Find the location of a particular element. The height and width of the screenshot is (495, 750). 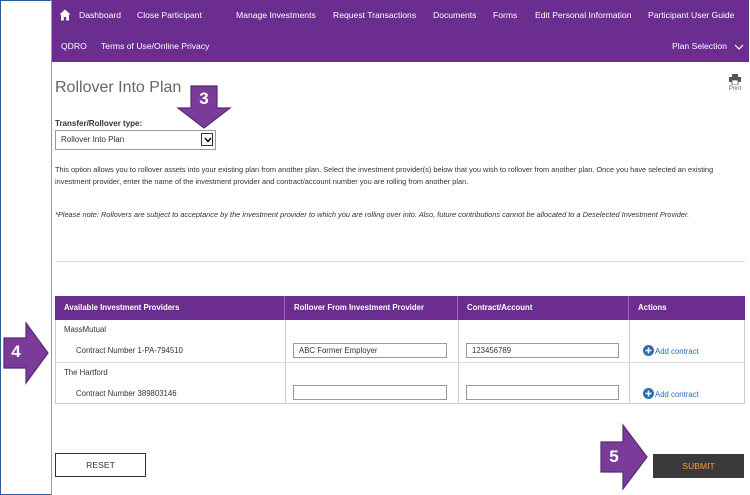

nav-documents: Documents is located at coordinates (454, 15).